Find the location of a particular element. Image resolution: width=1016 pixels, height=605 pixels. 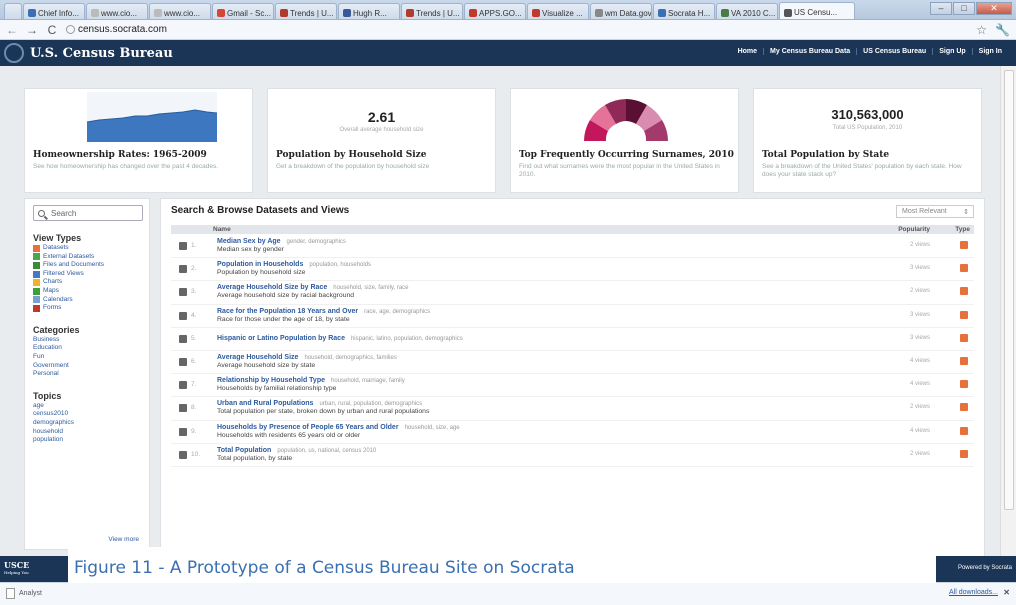

download-item: Analyst is located at coordinates (24, 593).